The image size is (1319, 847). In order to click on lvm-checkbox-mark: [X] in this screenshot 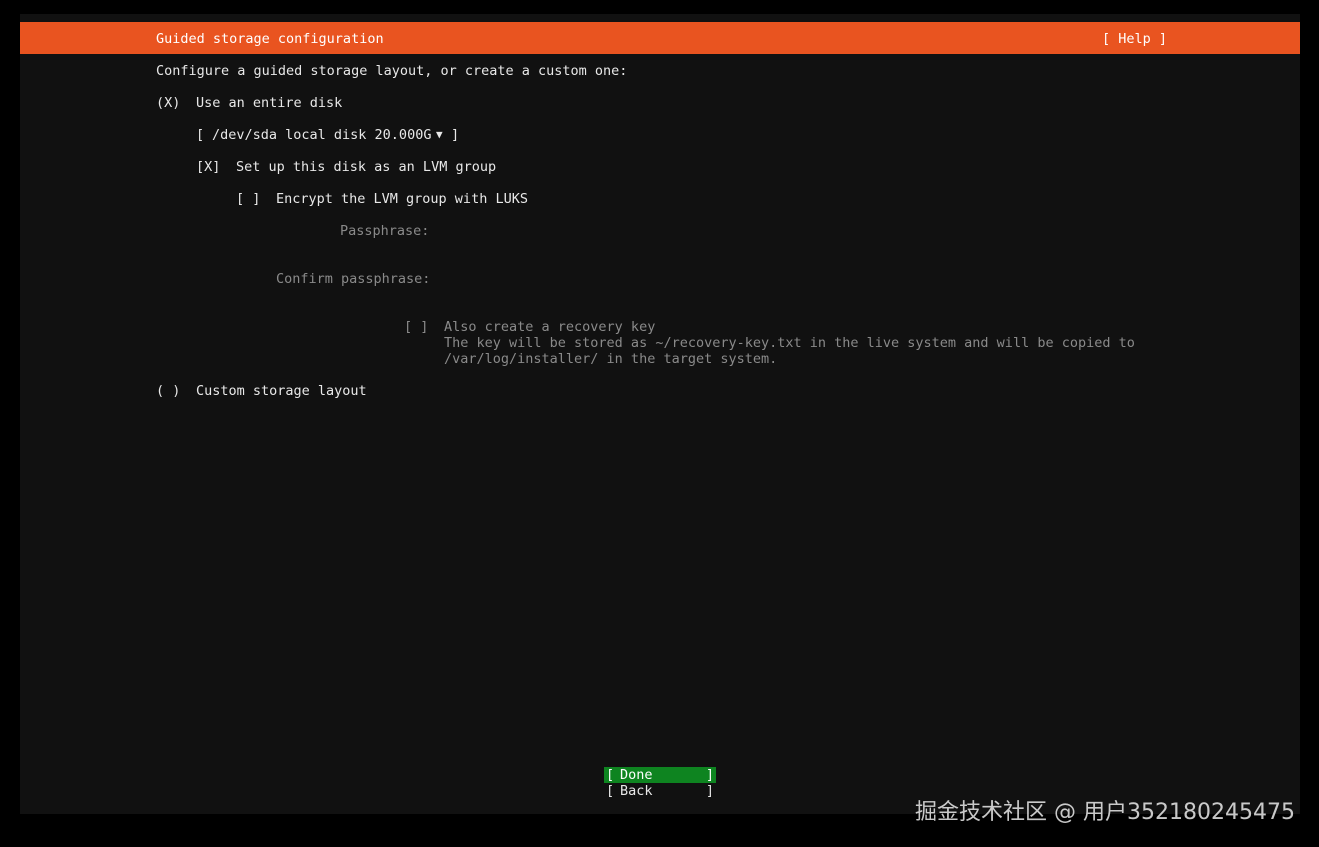, I will do `click(208, 167)`.